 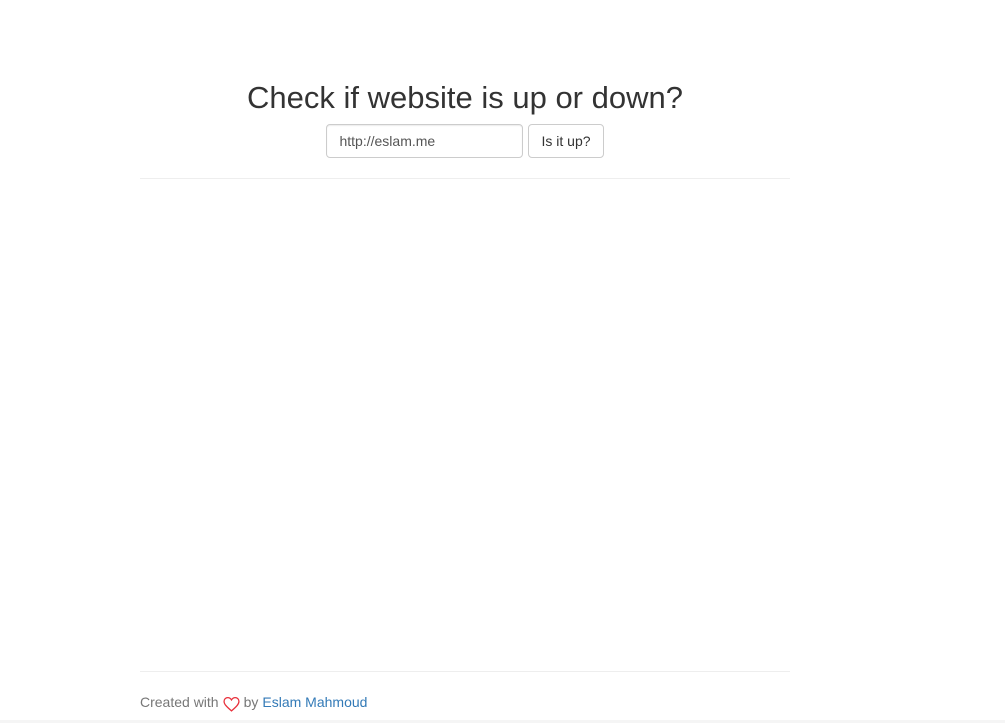 I want to click on top-divider, so click(x=465, y=178).